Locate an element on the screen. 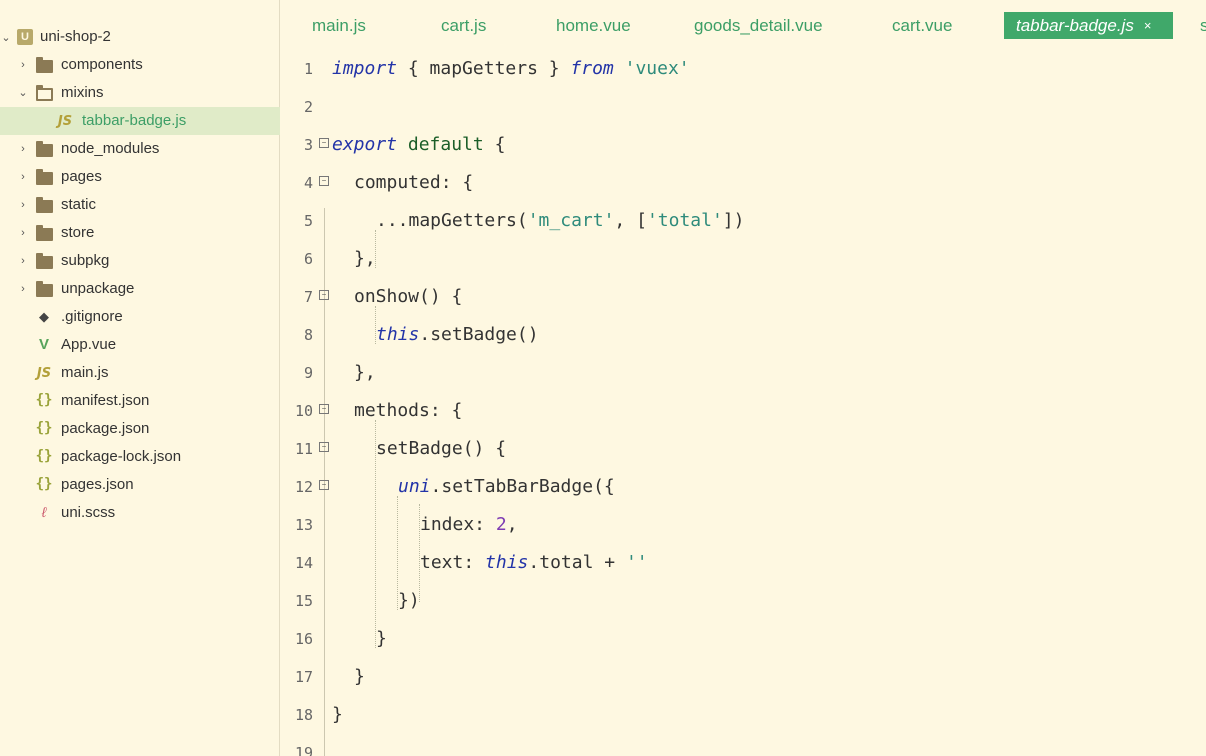  line-number: 3 is located at coordinates (308, 145).